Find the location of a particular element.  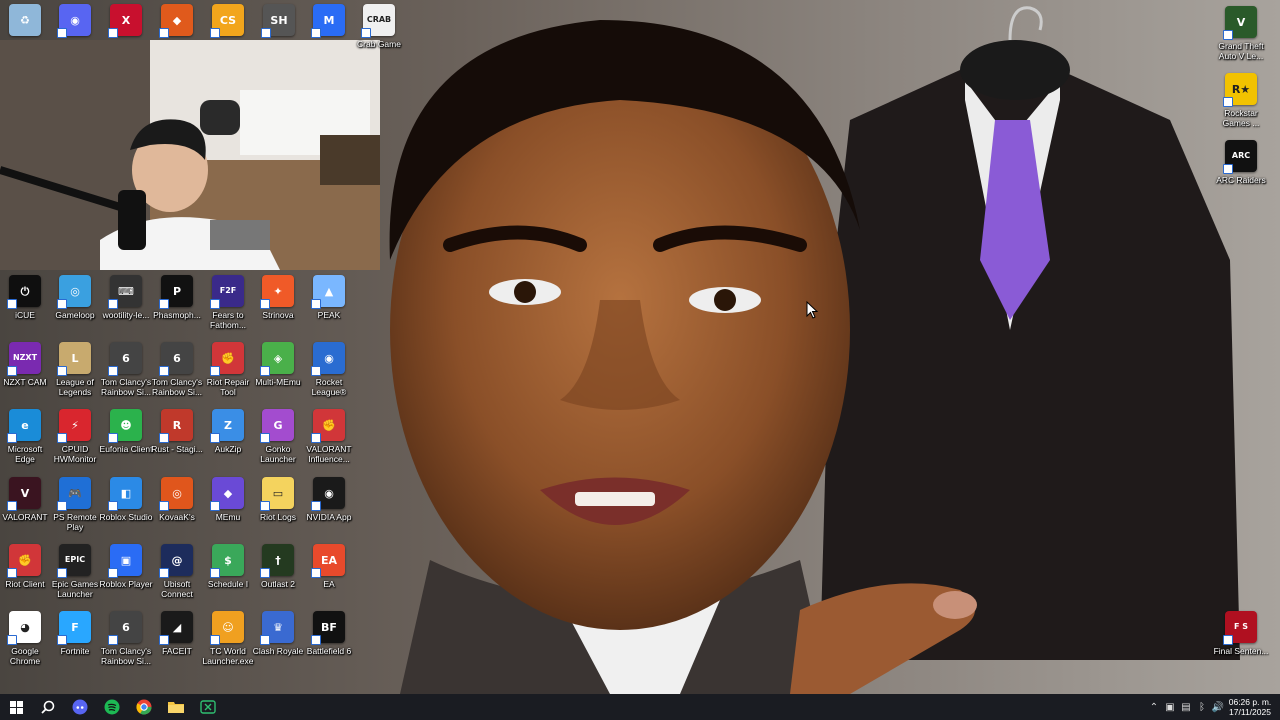

desktop-icon-gameloop: ◎ Gameloop is located at coordinates (75, 297).